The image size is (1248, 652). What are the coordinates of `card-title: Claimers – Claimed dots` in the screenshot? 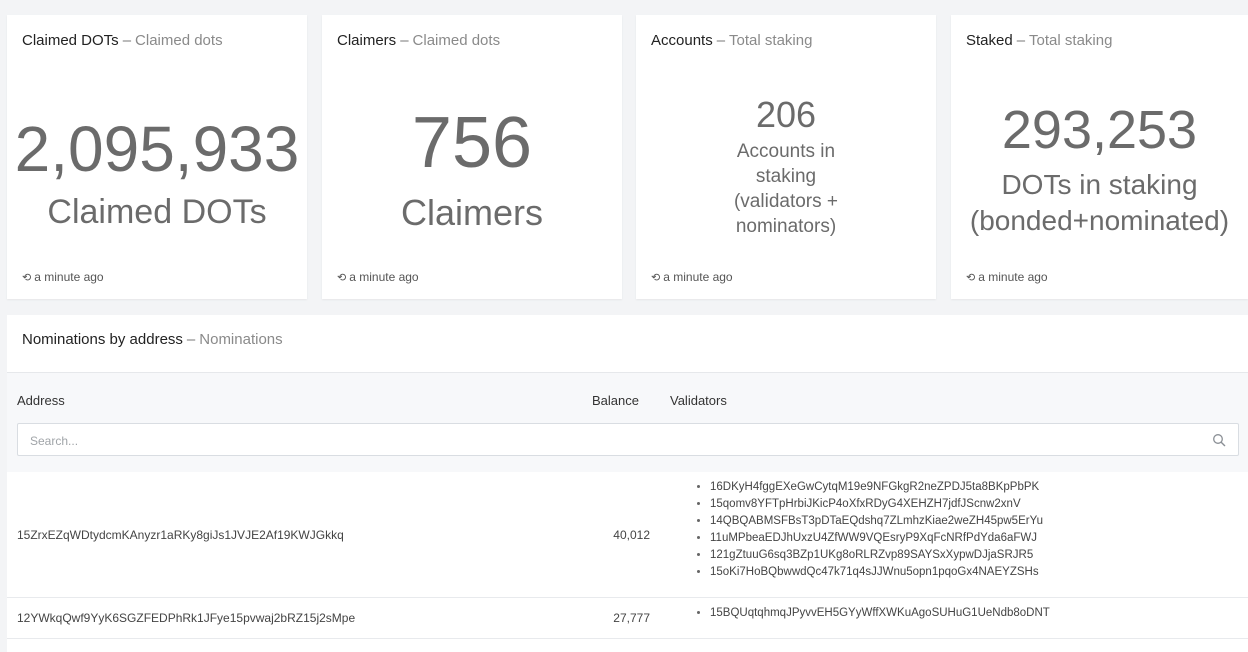 It's located at (418, 40).